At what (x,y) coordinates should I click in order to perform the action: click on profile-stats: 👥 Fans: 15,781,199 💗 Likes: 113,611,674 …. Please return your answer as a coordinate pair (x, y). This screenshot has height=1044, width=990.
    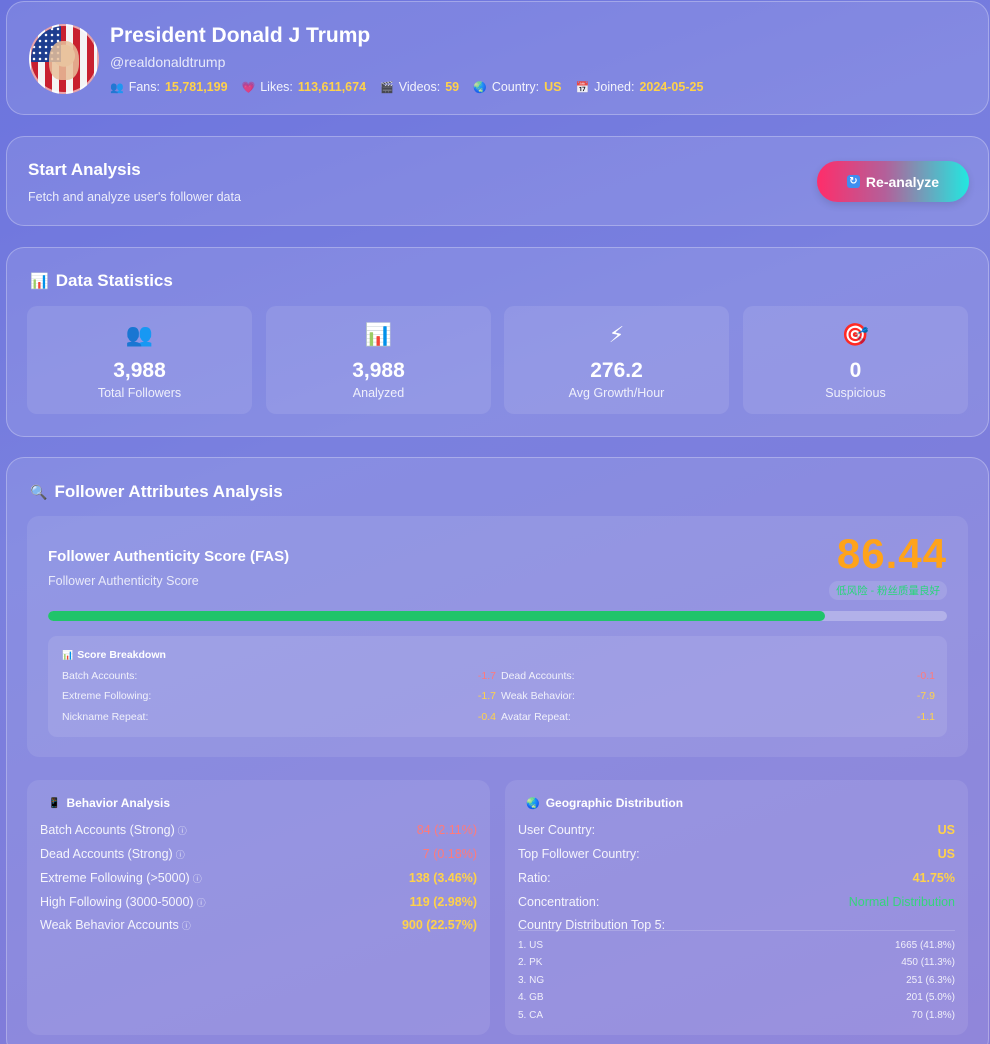
    Looking at the image, I should click on (406, 87).